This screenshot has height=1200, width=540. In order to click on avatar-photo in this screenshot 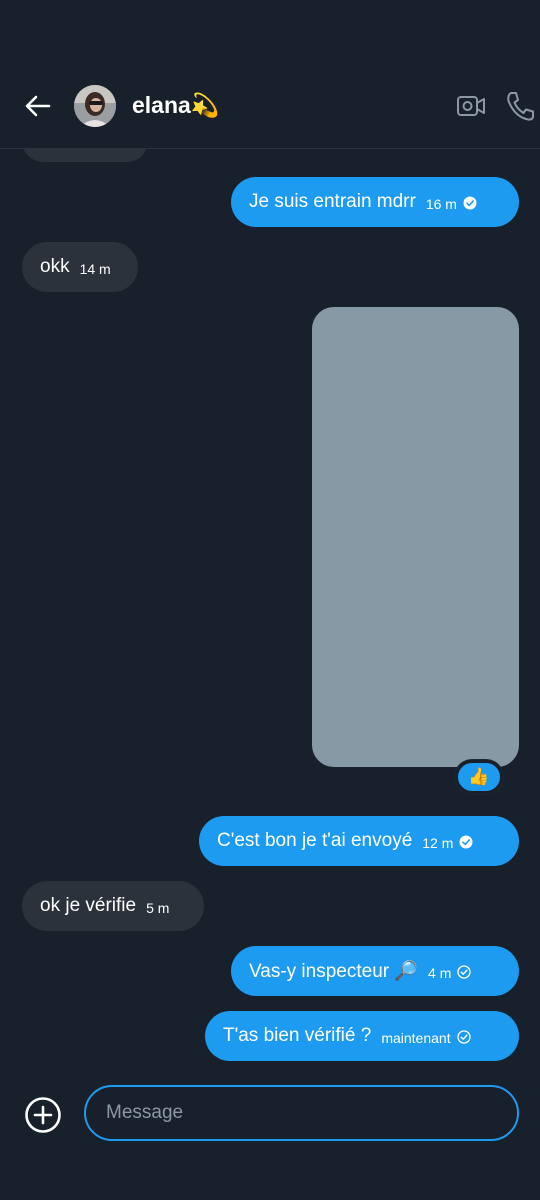, I will do `click(95, 106)`.